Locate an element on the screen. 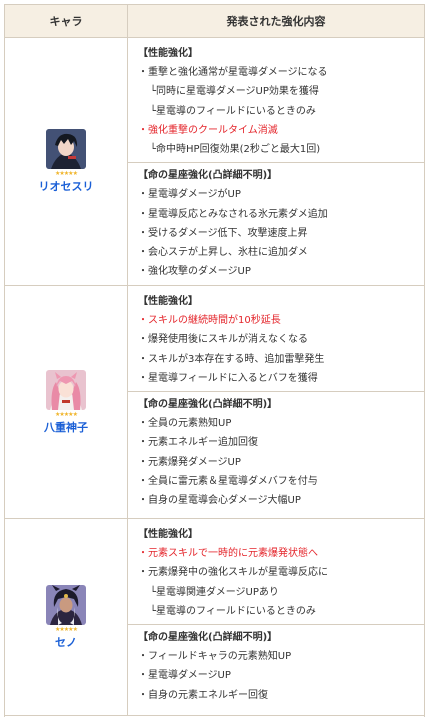 The width and height of the screenshot is (429, 717). list-item: ・自身の星電導会心ダメージ大幅UP is located at coordinates (219, 501).